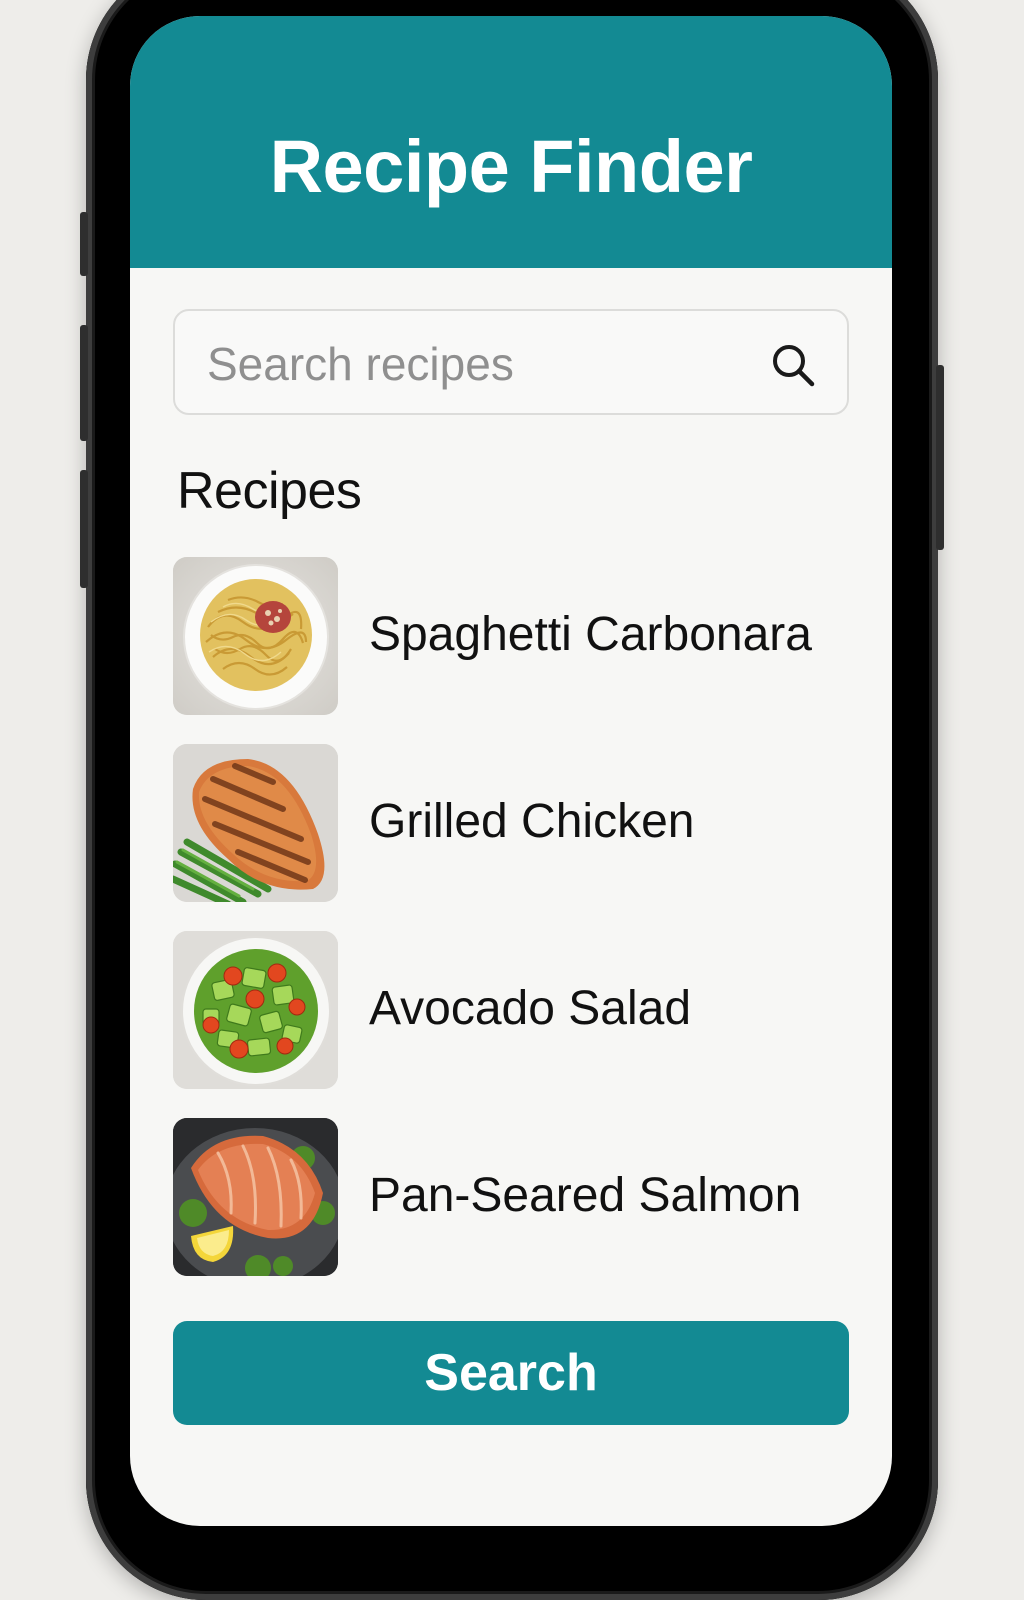 The width and height of the screenshot is (1024, 1600). I want to click on grilled-chicken-image, so click(255, 823).